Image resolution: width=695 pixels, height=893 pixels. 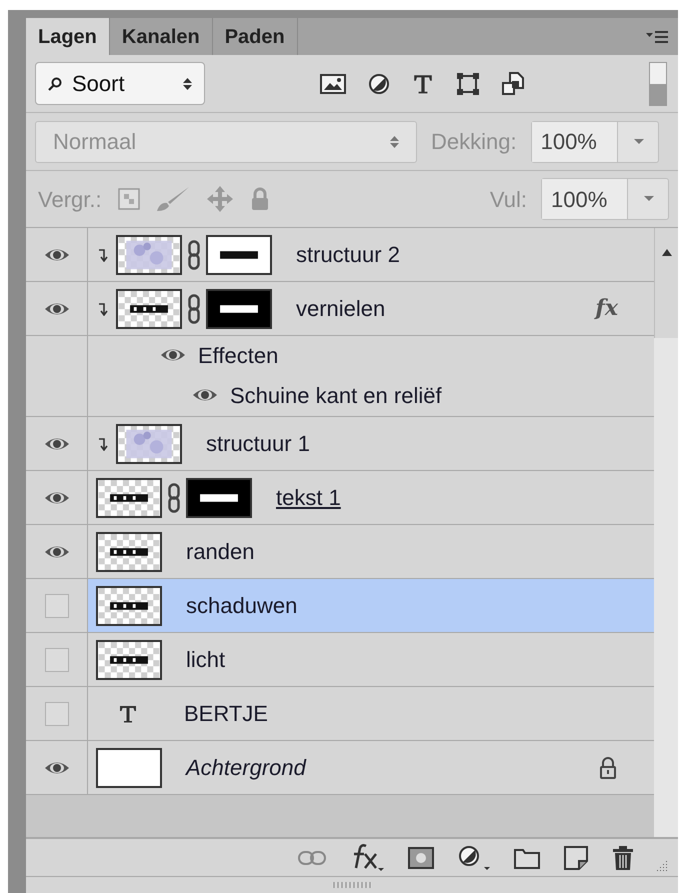 I want to click on mask-icon, so click(x=421, y=857).